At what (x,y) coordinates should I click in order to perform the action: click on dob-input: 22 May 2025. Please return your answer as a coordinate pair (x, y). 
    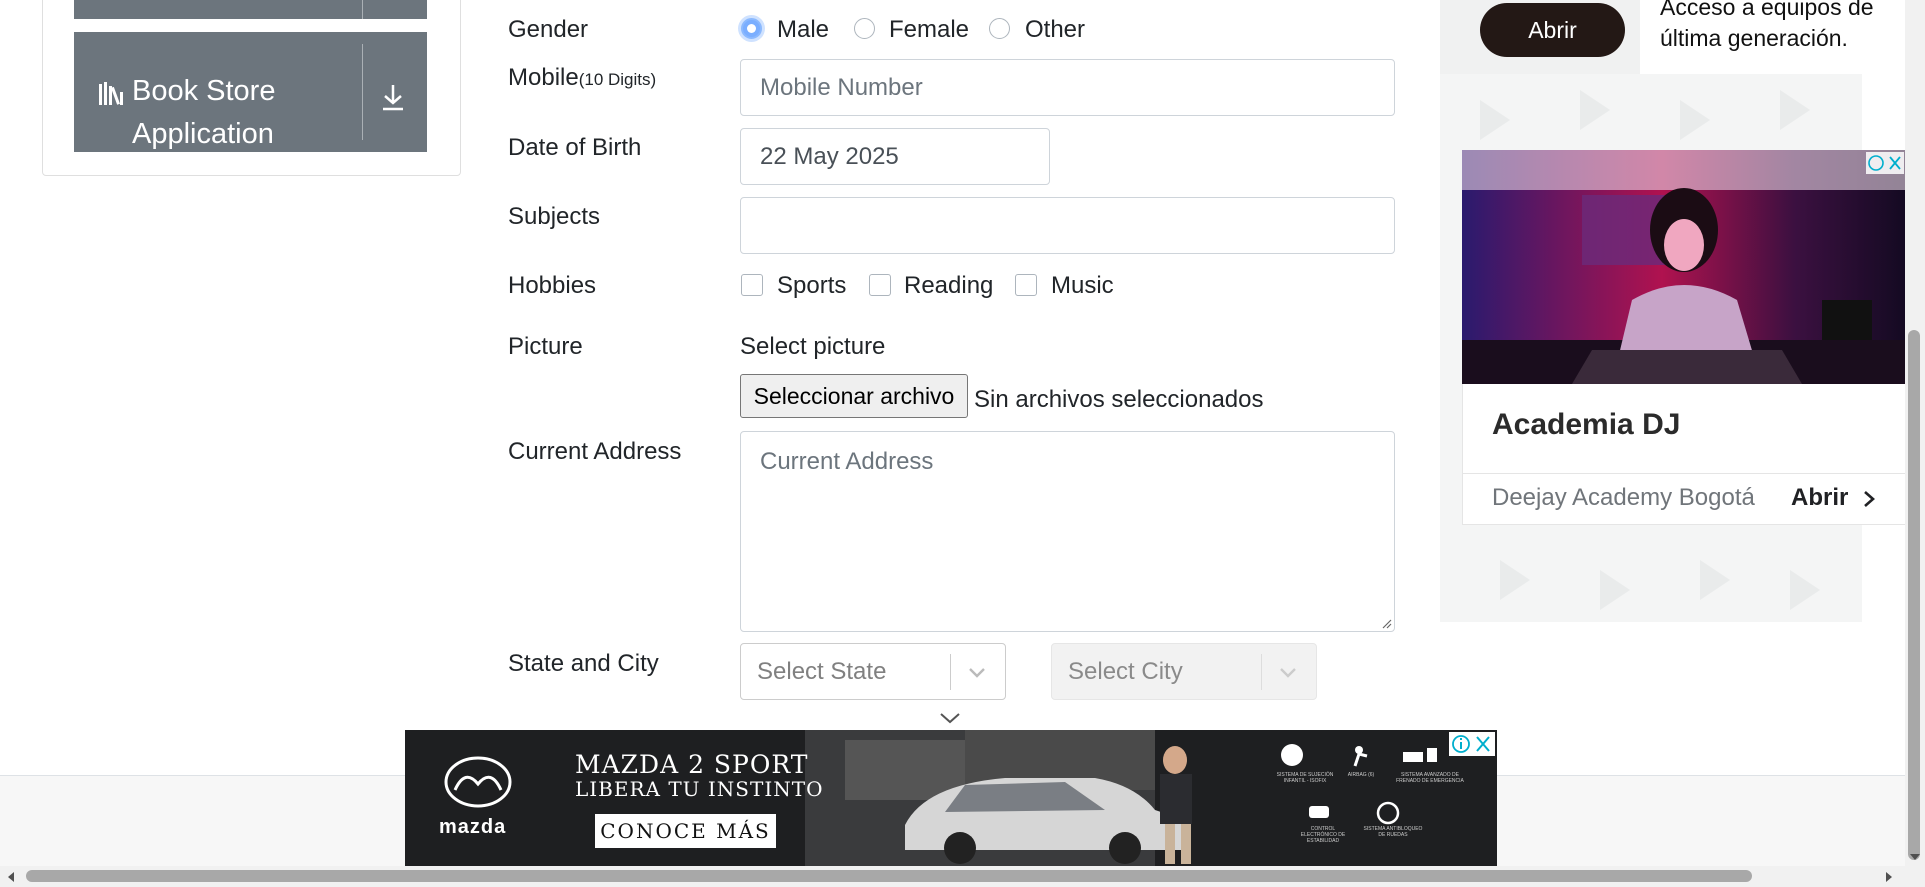
    Looking at the image, I should click on (895, 156).